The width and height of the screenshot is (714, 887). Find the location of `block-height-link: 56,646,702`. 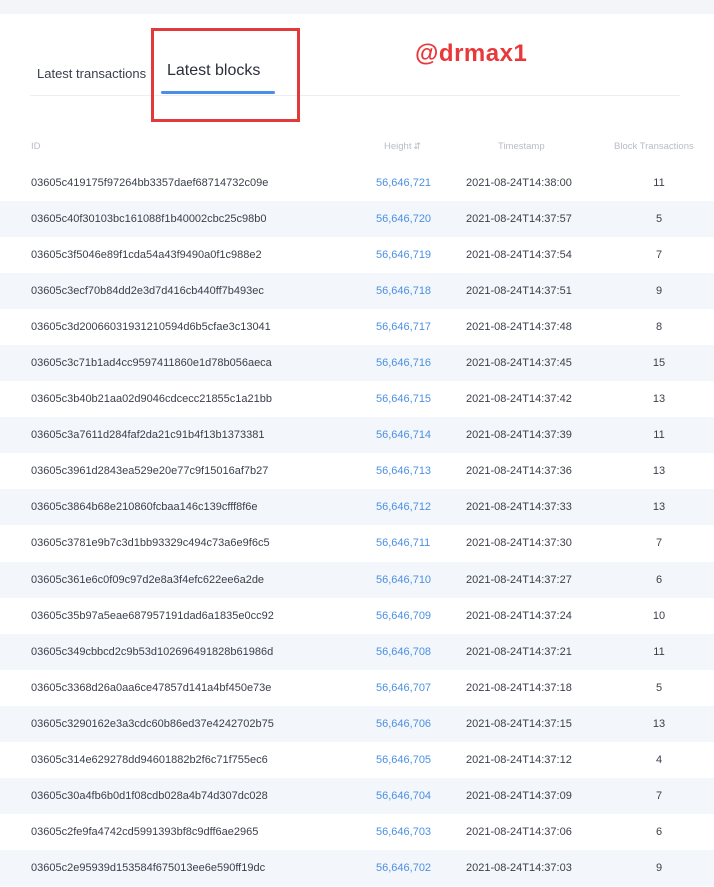

block-height-link: 56,646,702 is located at coordinates (403, 868).